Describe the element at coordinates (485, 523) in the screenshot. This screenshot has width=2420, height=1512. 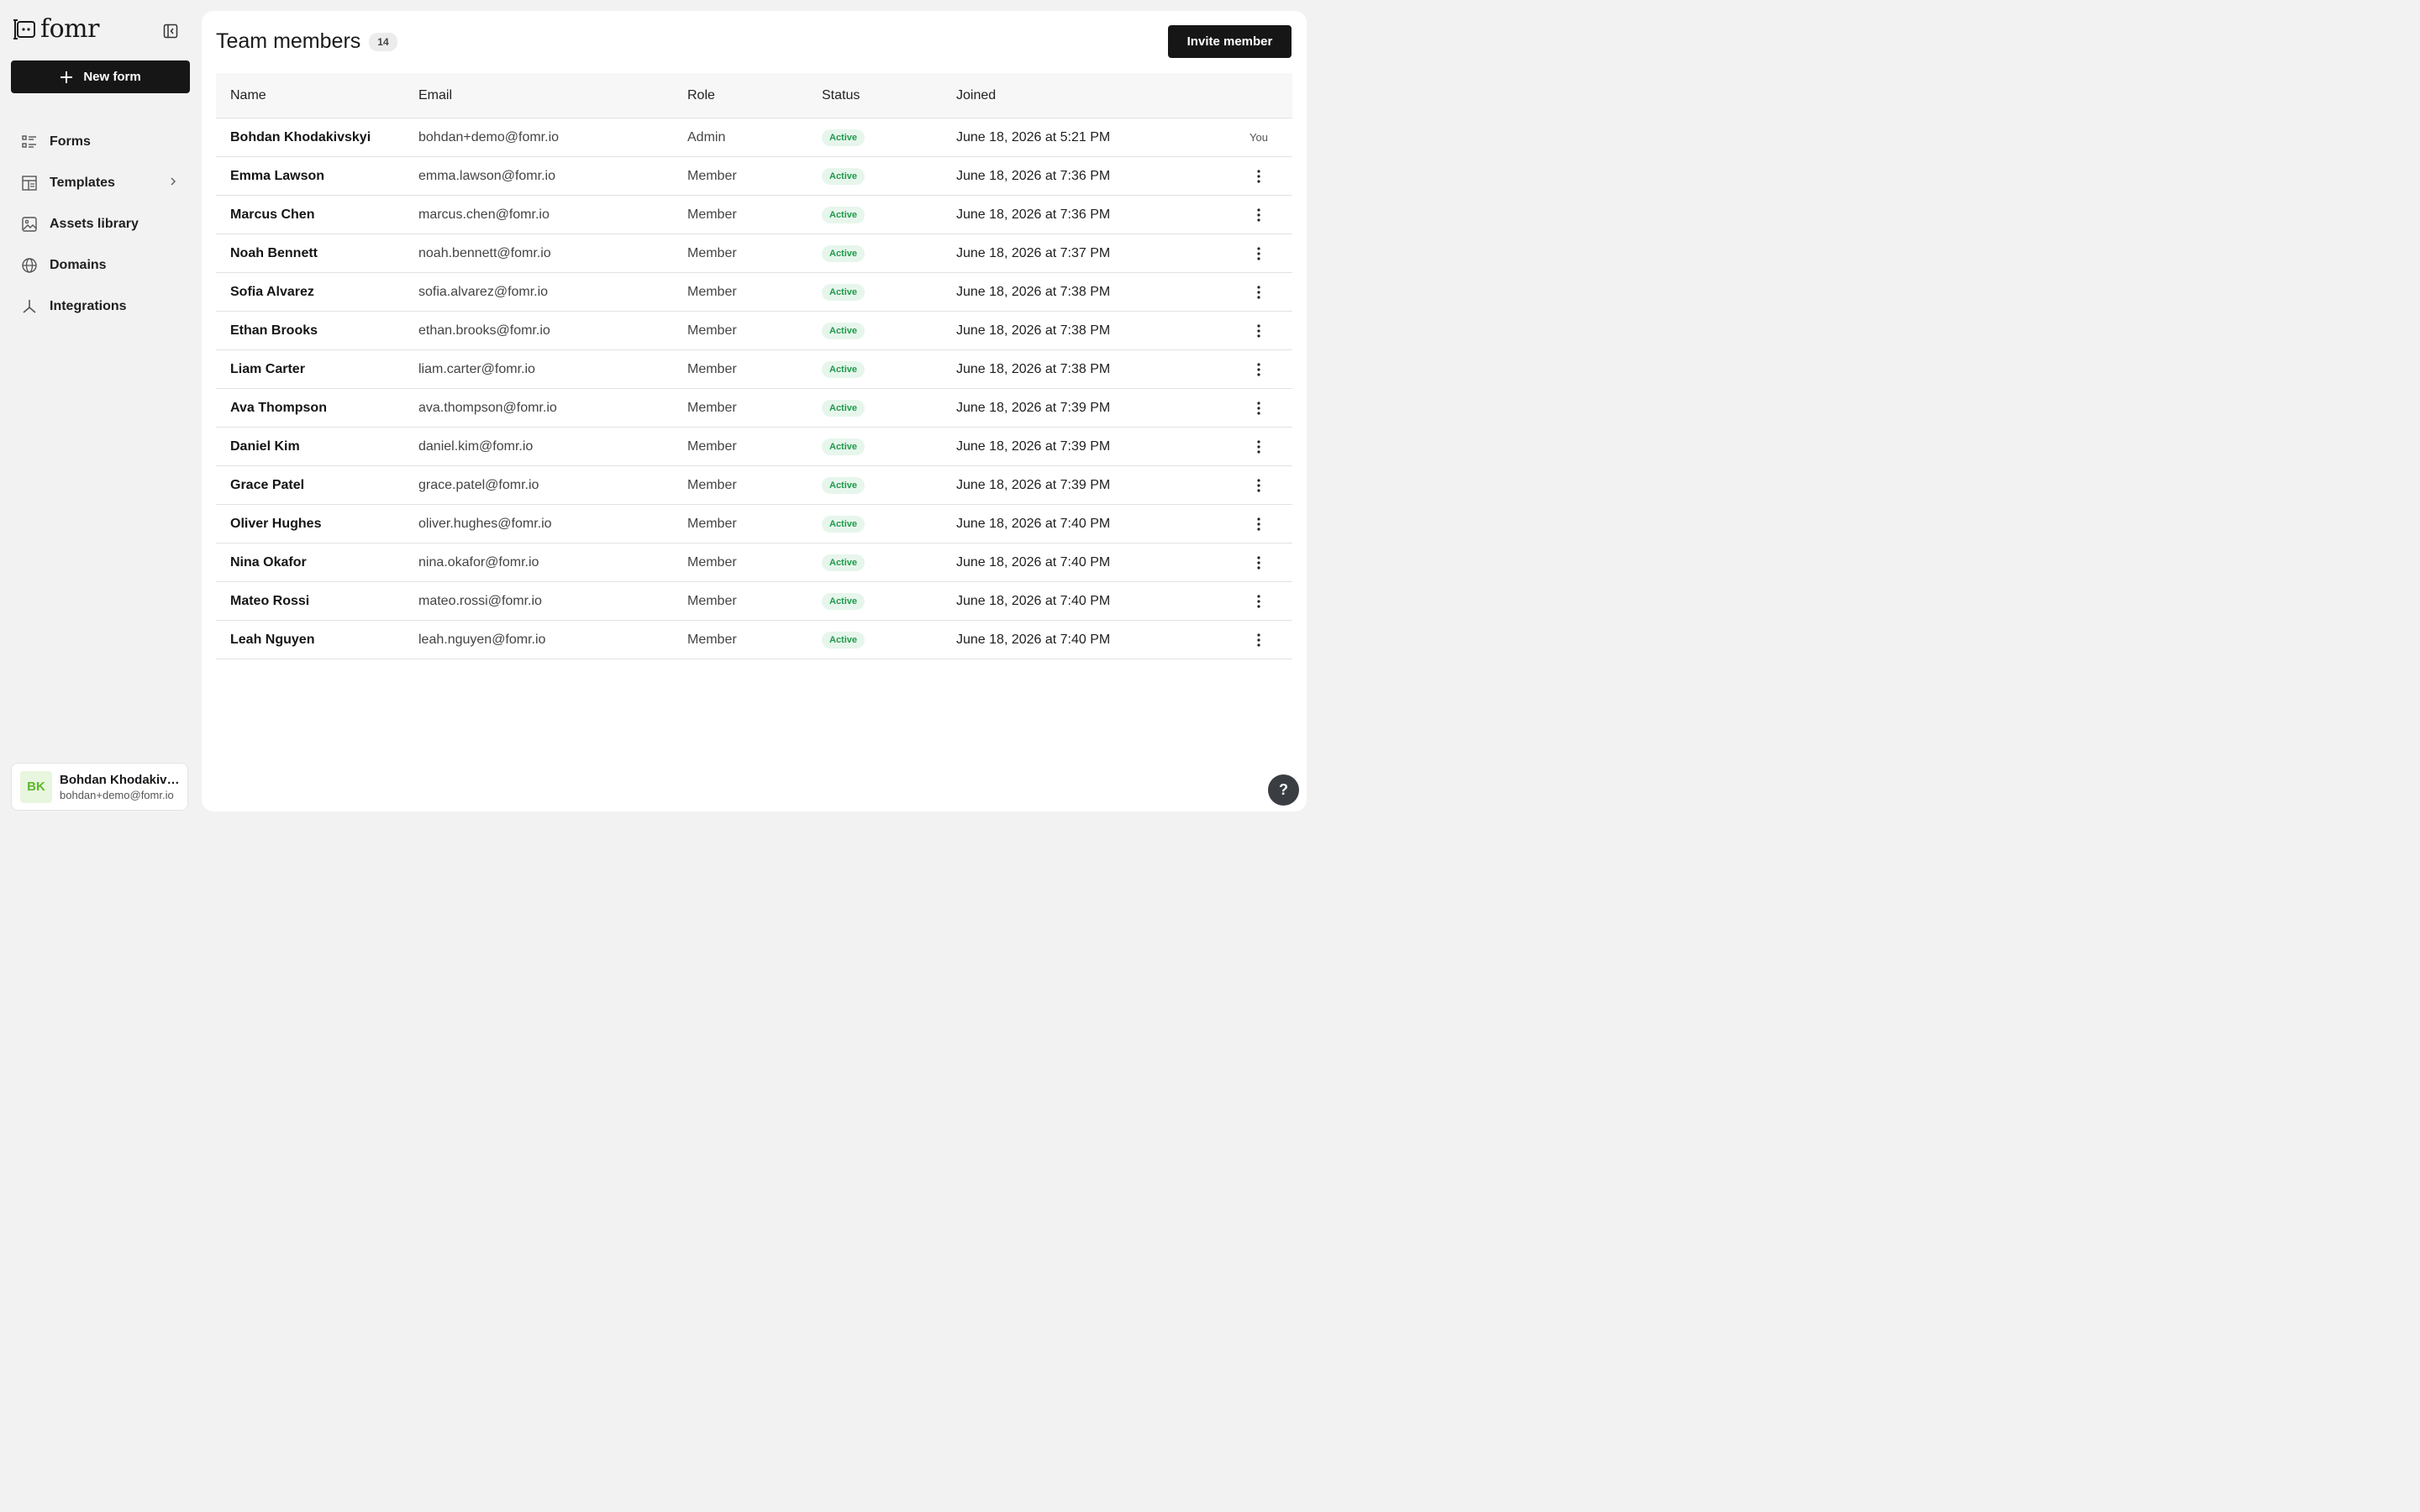
I see `member-email: oliver.hughes@fomr.io` at that location.